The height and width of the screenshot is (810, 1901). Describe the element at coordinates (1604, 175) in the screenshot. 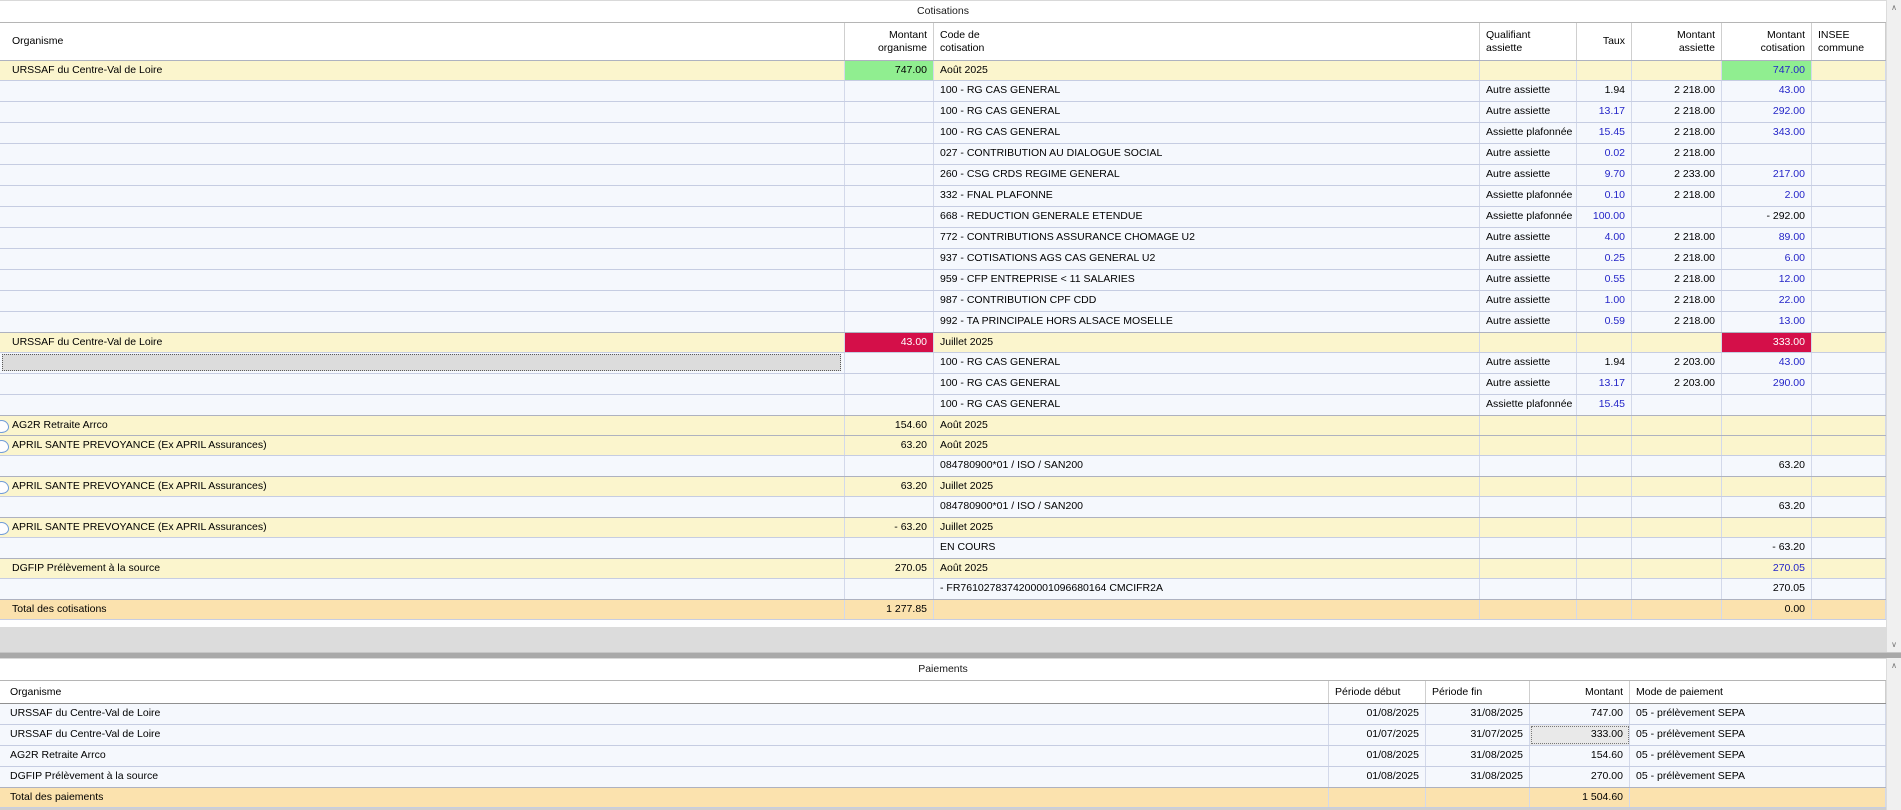

I see `taux-cell: 9.70` at that location.